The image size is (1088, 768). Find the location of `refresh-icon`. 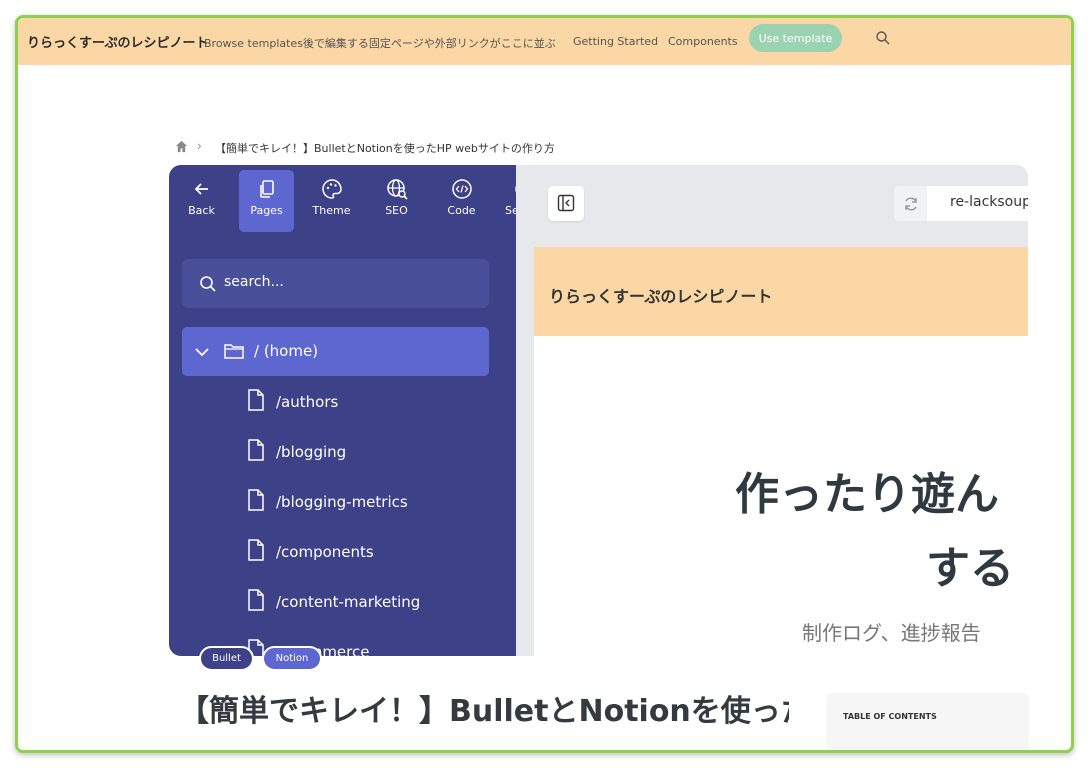

refresh-icon is located at coordinates (911, 204).